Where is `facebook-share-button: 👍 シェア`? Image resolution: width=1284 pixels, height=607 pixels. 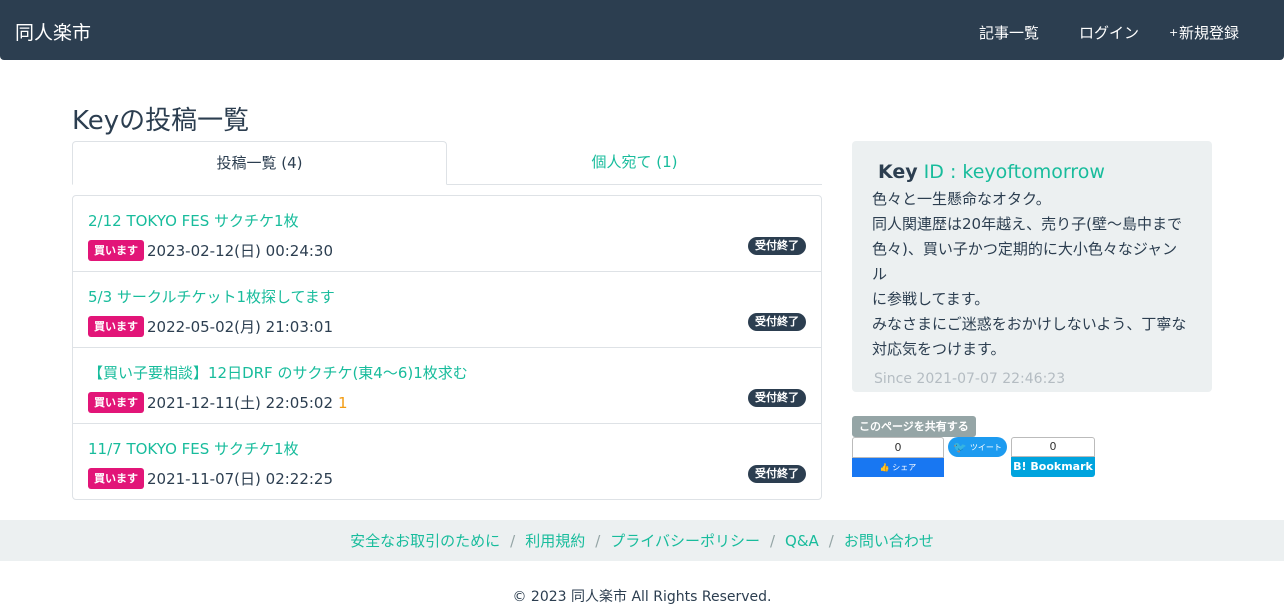
facebook-share-button: 👍 シェア is located at coordinates (898, 467).